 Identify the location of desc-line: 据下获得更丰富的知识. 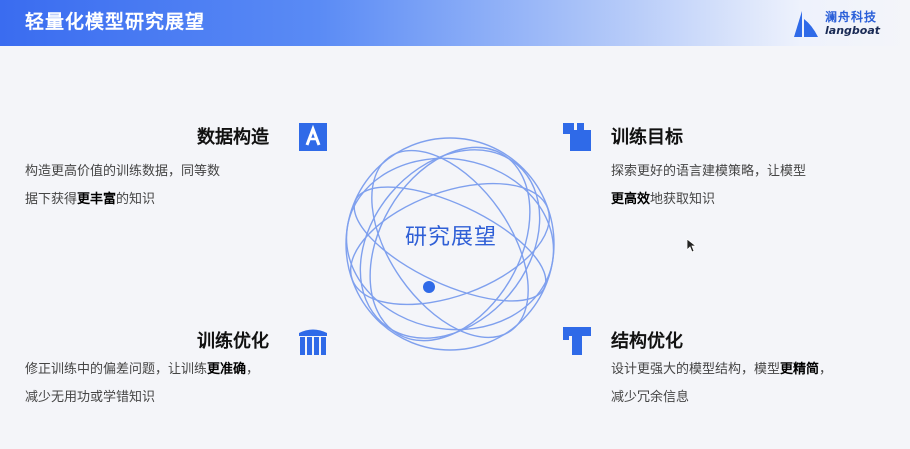
(90, 199).